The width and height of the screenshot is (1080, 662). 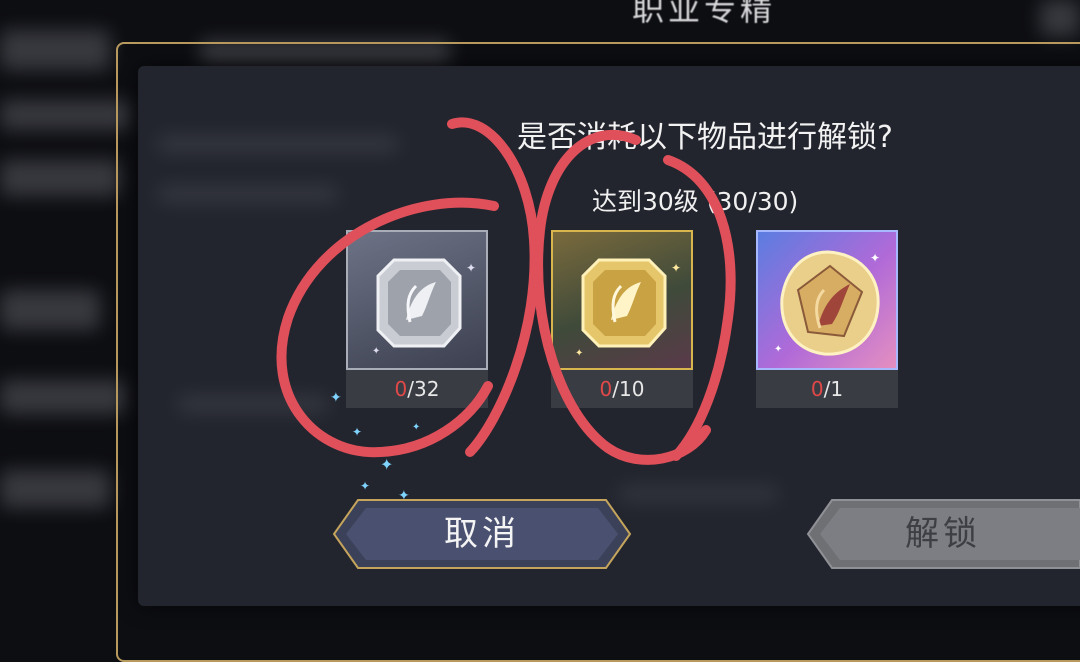 I want to click on item-required: /1, so click(x=833, y=389).